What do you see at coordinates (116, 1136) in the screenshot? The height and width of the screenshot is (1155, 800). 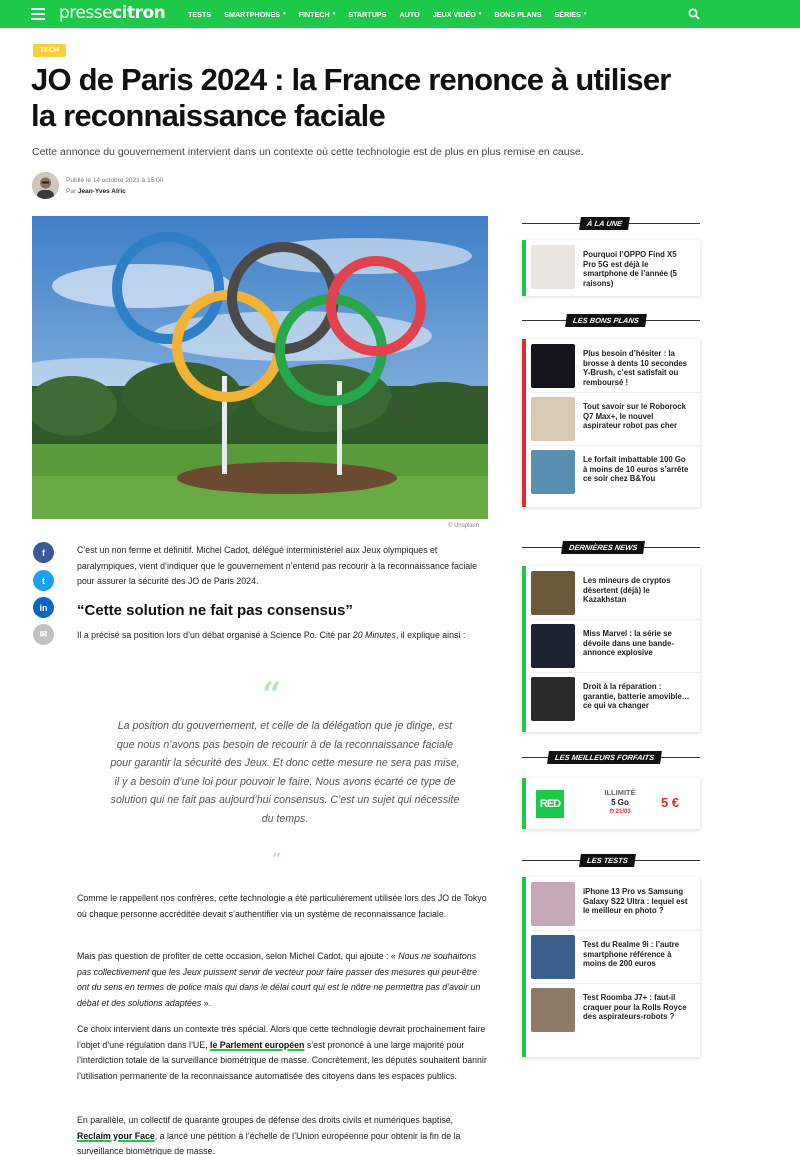 I see `reclaim-your-face-link: Reclaim your Face` at bounding box center [116, 1136].